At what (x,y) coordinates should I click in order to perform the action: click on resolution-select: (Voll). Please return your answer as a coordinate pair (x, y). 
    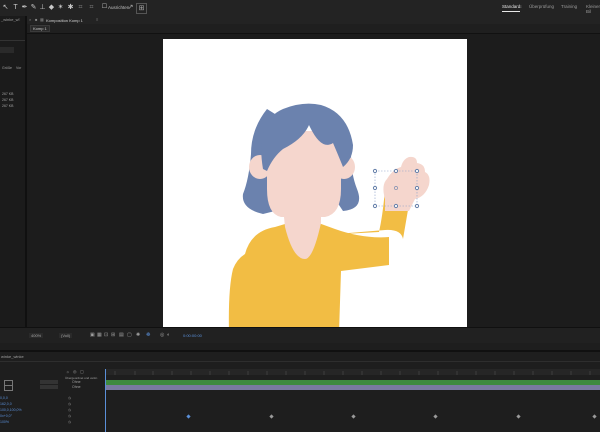
    Looking at the image, I should click on (66, 335).